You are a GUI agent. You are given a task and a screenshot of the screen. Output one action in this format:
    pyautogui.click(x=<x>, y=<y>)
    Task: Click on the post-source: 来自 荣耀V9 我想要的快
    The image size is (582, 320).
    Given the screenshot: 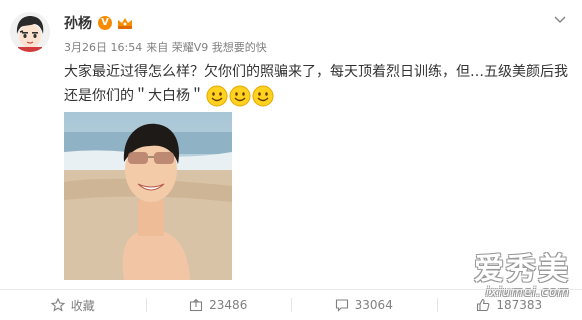 What is the action you would take?
    pyautogui.click(x=206, y=47)
    